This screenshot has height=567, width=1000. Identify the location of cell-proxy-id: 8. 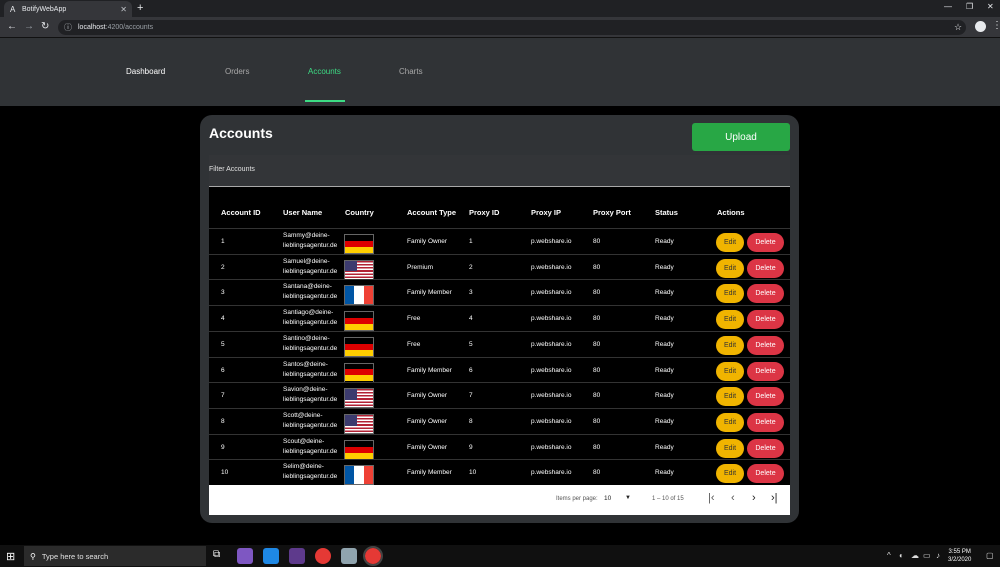
(471, 421).